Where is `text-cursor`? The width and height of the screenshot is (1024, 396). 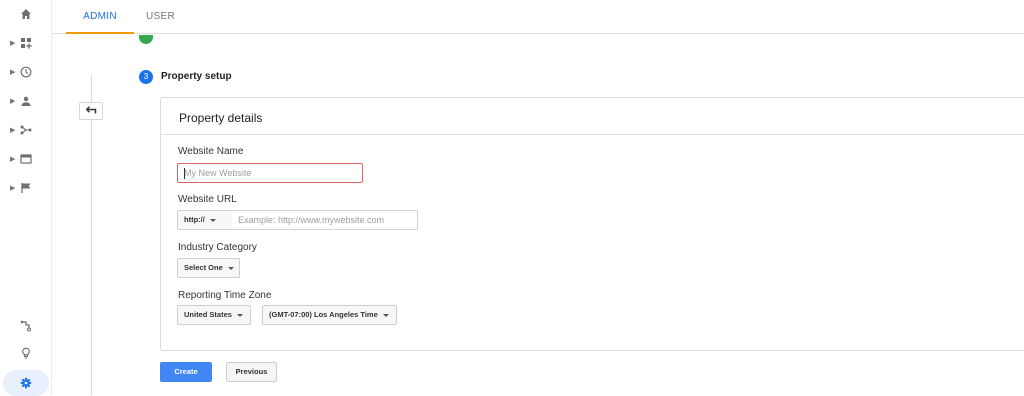
text-cursor is located at coordinates (184, 173).